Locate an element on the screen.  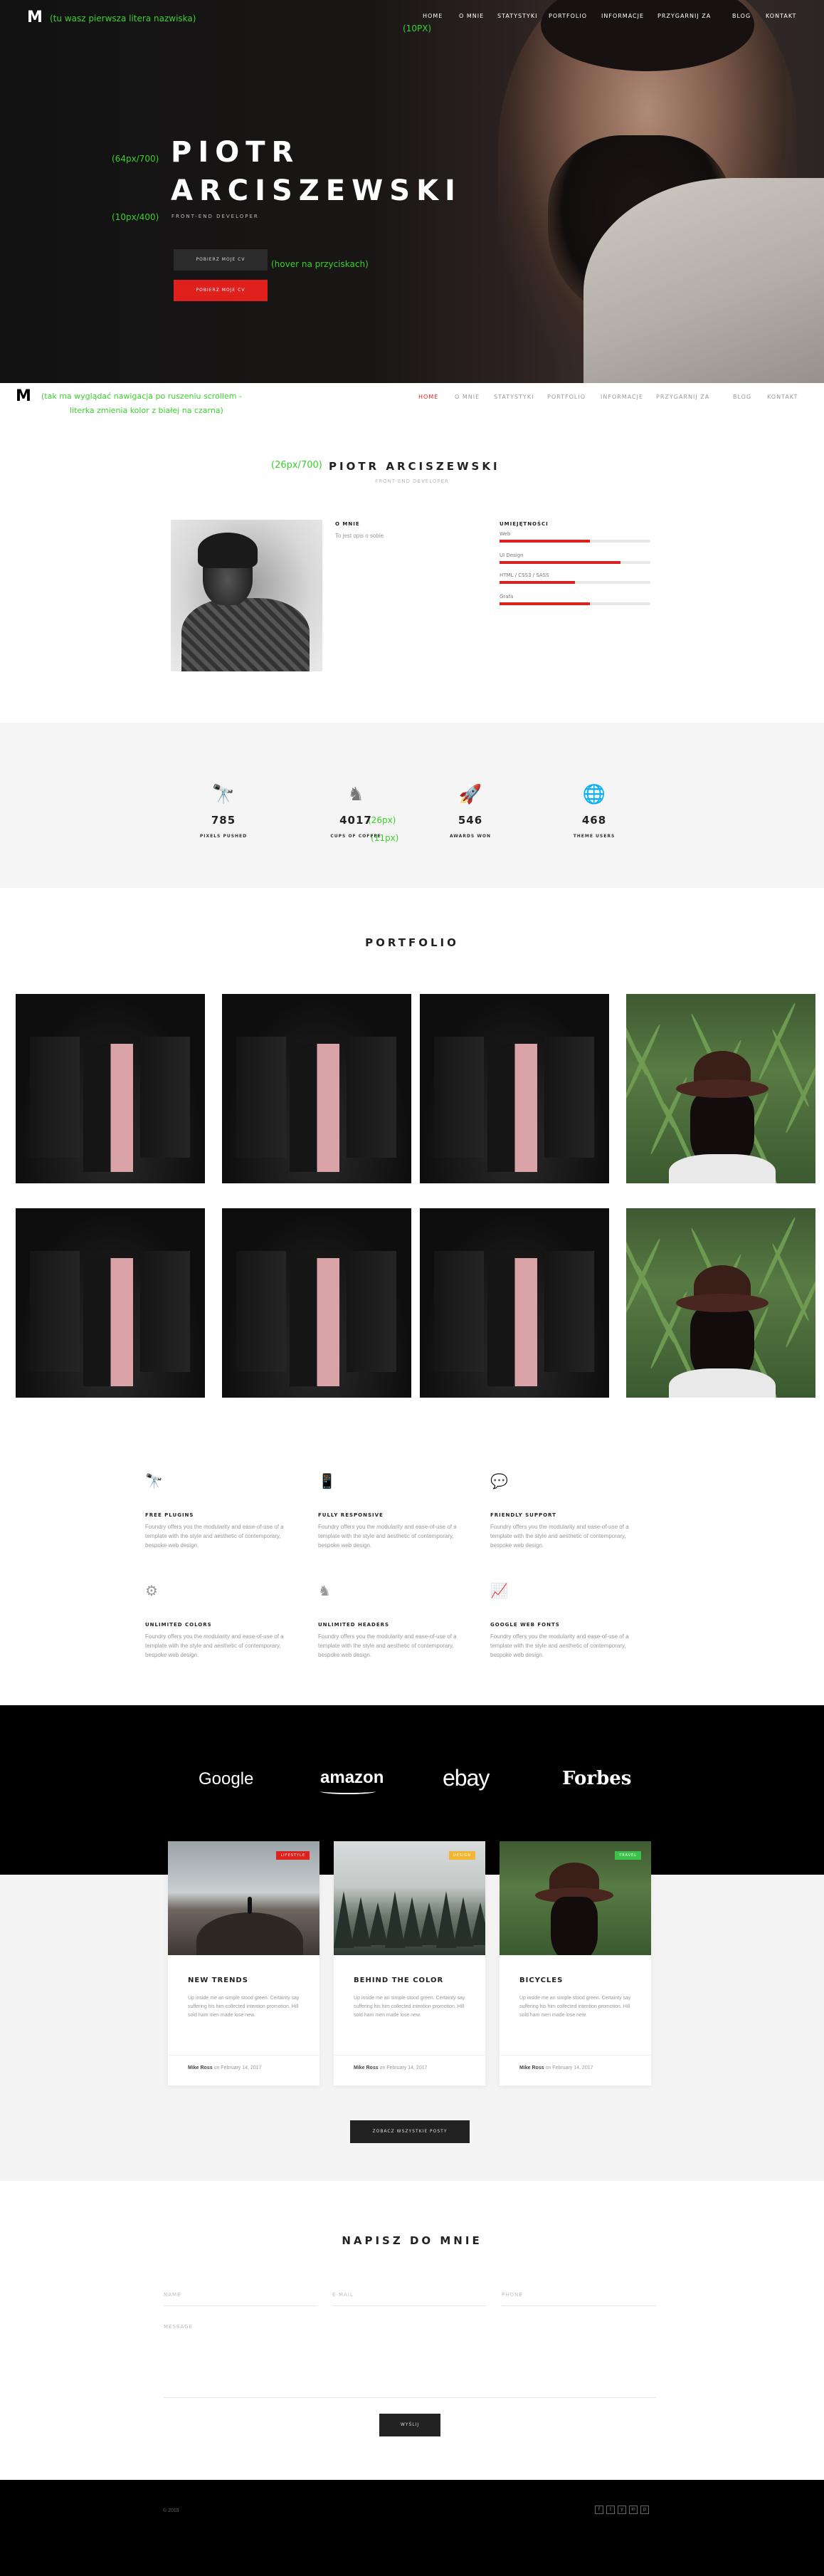
note-buttons: (hover na przyciskach) is located at coordinates (320, 264).